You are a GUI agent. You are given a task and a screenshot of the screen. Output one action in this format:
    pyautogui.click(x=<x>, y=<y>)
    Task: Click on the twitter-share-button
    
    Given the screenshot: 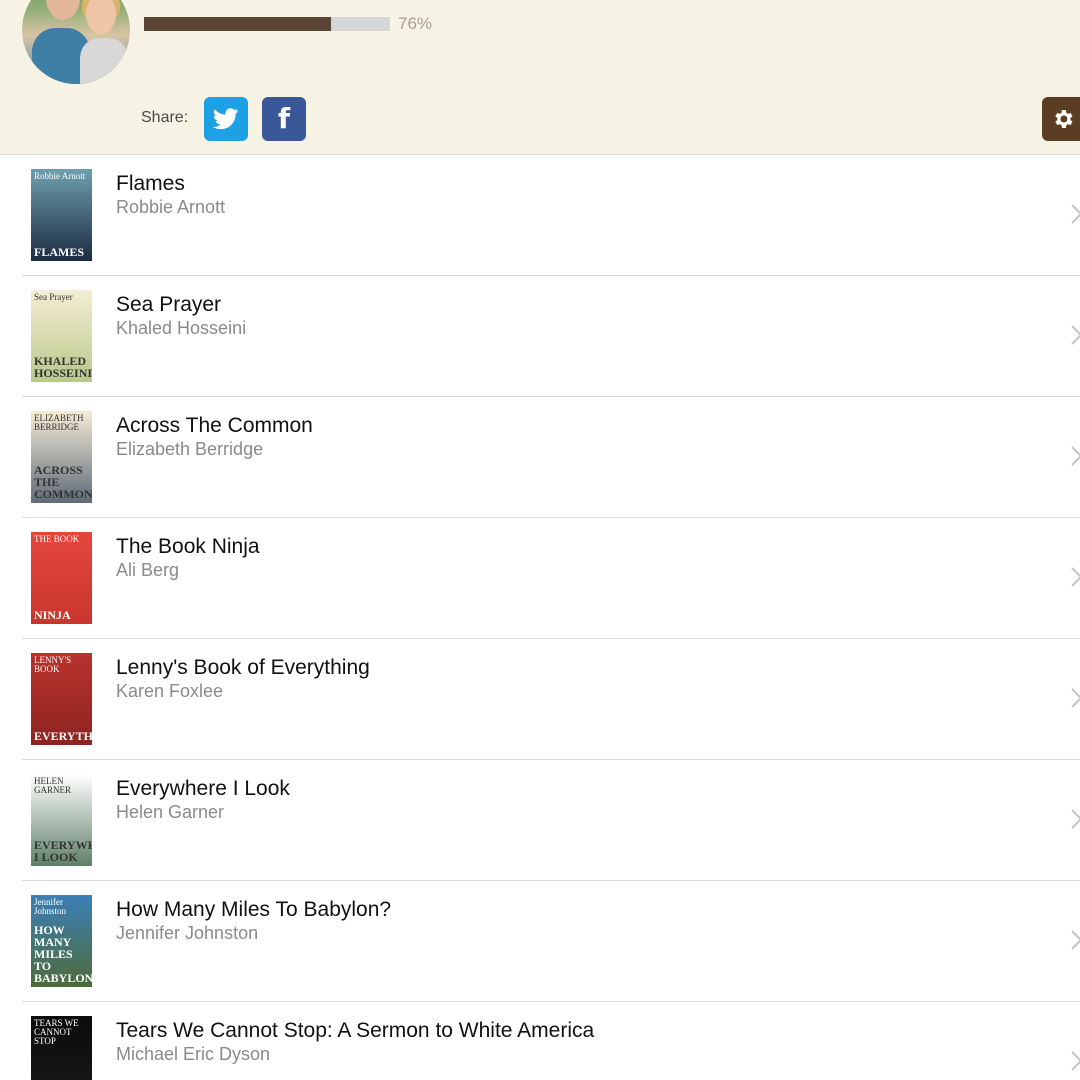 What is the action you would take?
    pyautogui.click(x=226, y=119)
    